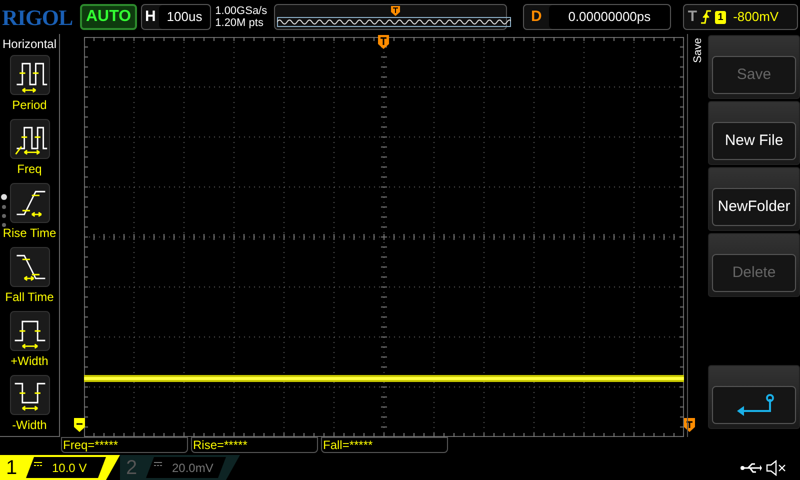 Image resolution: width=800 pixels, height=480 pixels. Describe the element at coordinates (38, 18) in the screenshot. I see `brand-logo: RIGOL` at that location.